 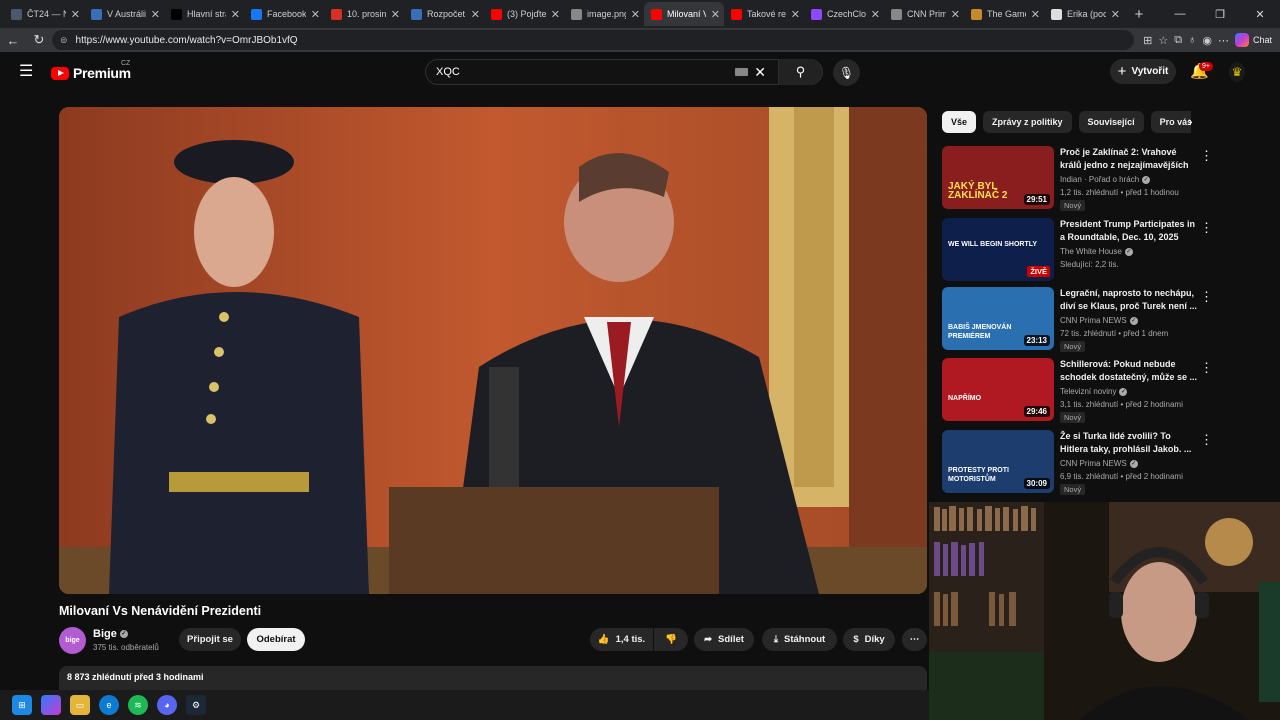 I want to click on download-button: ⤓ Stáhnout, so click(x=799, y=639).